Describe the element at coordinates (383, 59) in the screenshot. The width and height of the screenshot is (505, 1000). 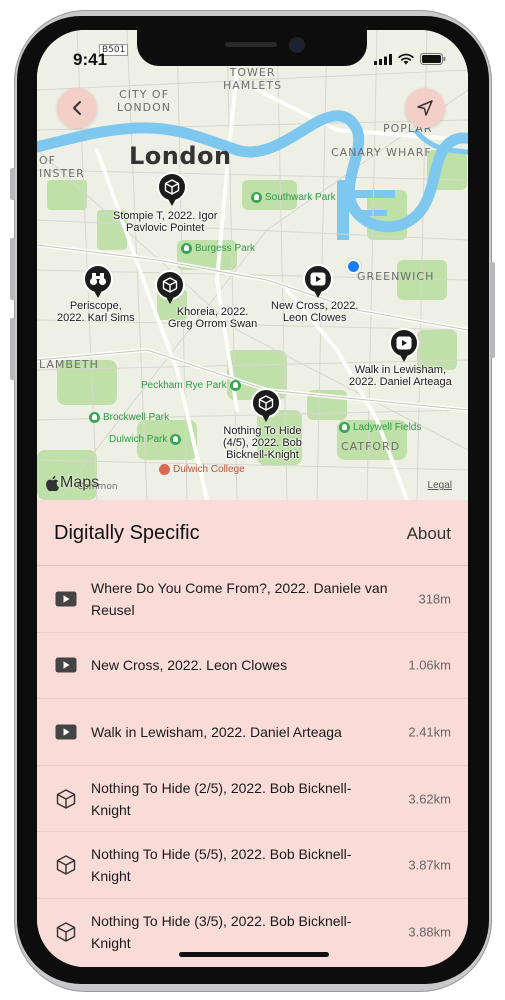
I see `cellular-signal-icon` at that location.